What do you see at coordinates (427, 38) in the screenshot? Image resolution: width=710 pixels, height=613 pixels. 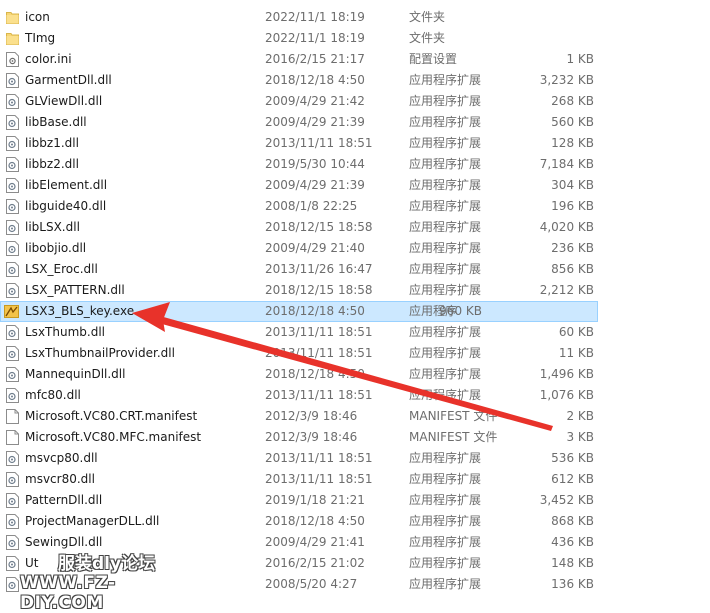 I see `file-type: 文件夹` at bounding box center [427, 38].